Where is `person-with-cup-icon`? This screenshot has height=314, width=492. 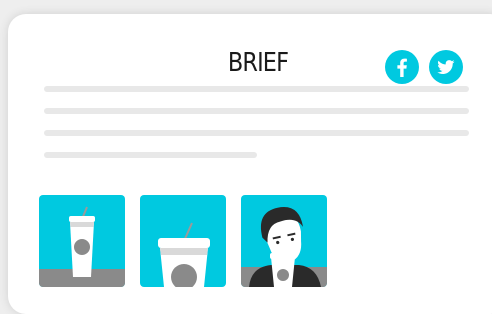
person-with-cup-icon is located at coordinates (284, 247).